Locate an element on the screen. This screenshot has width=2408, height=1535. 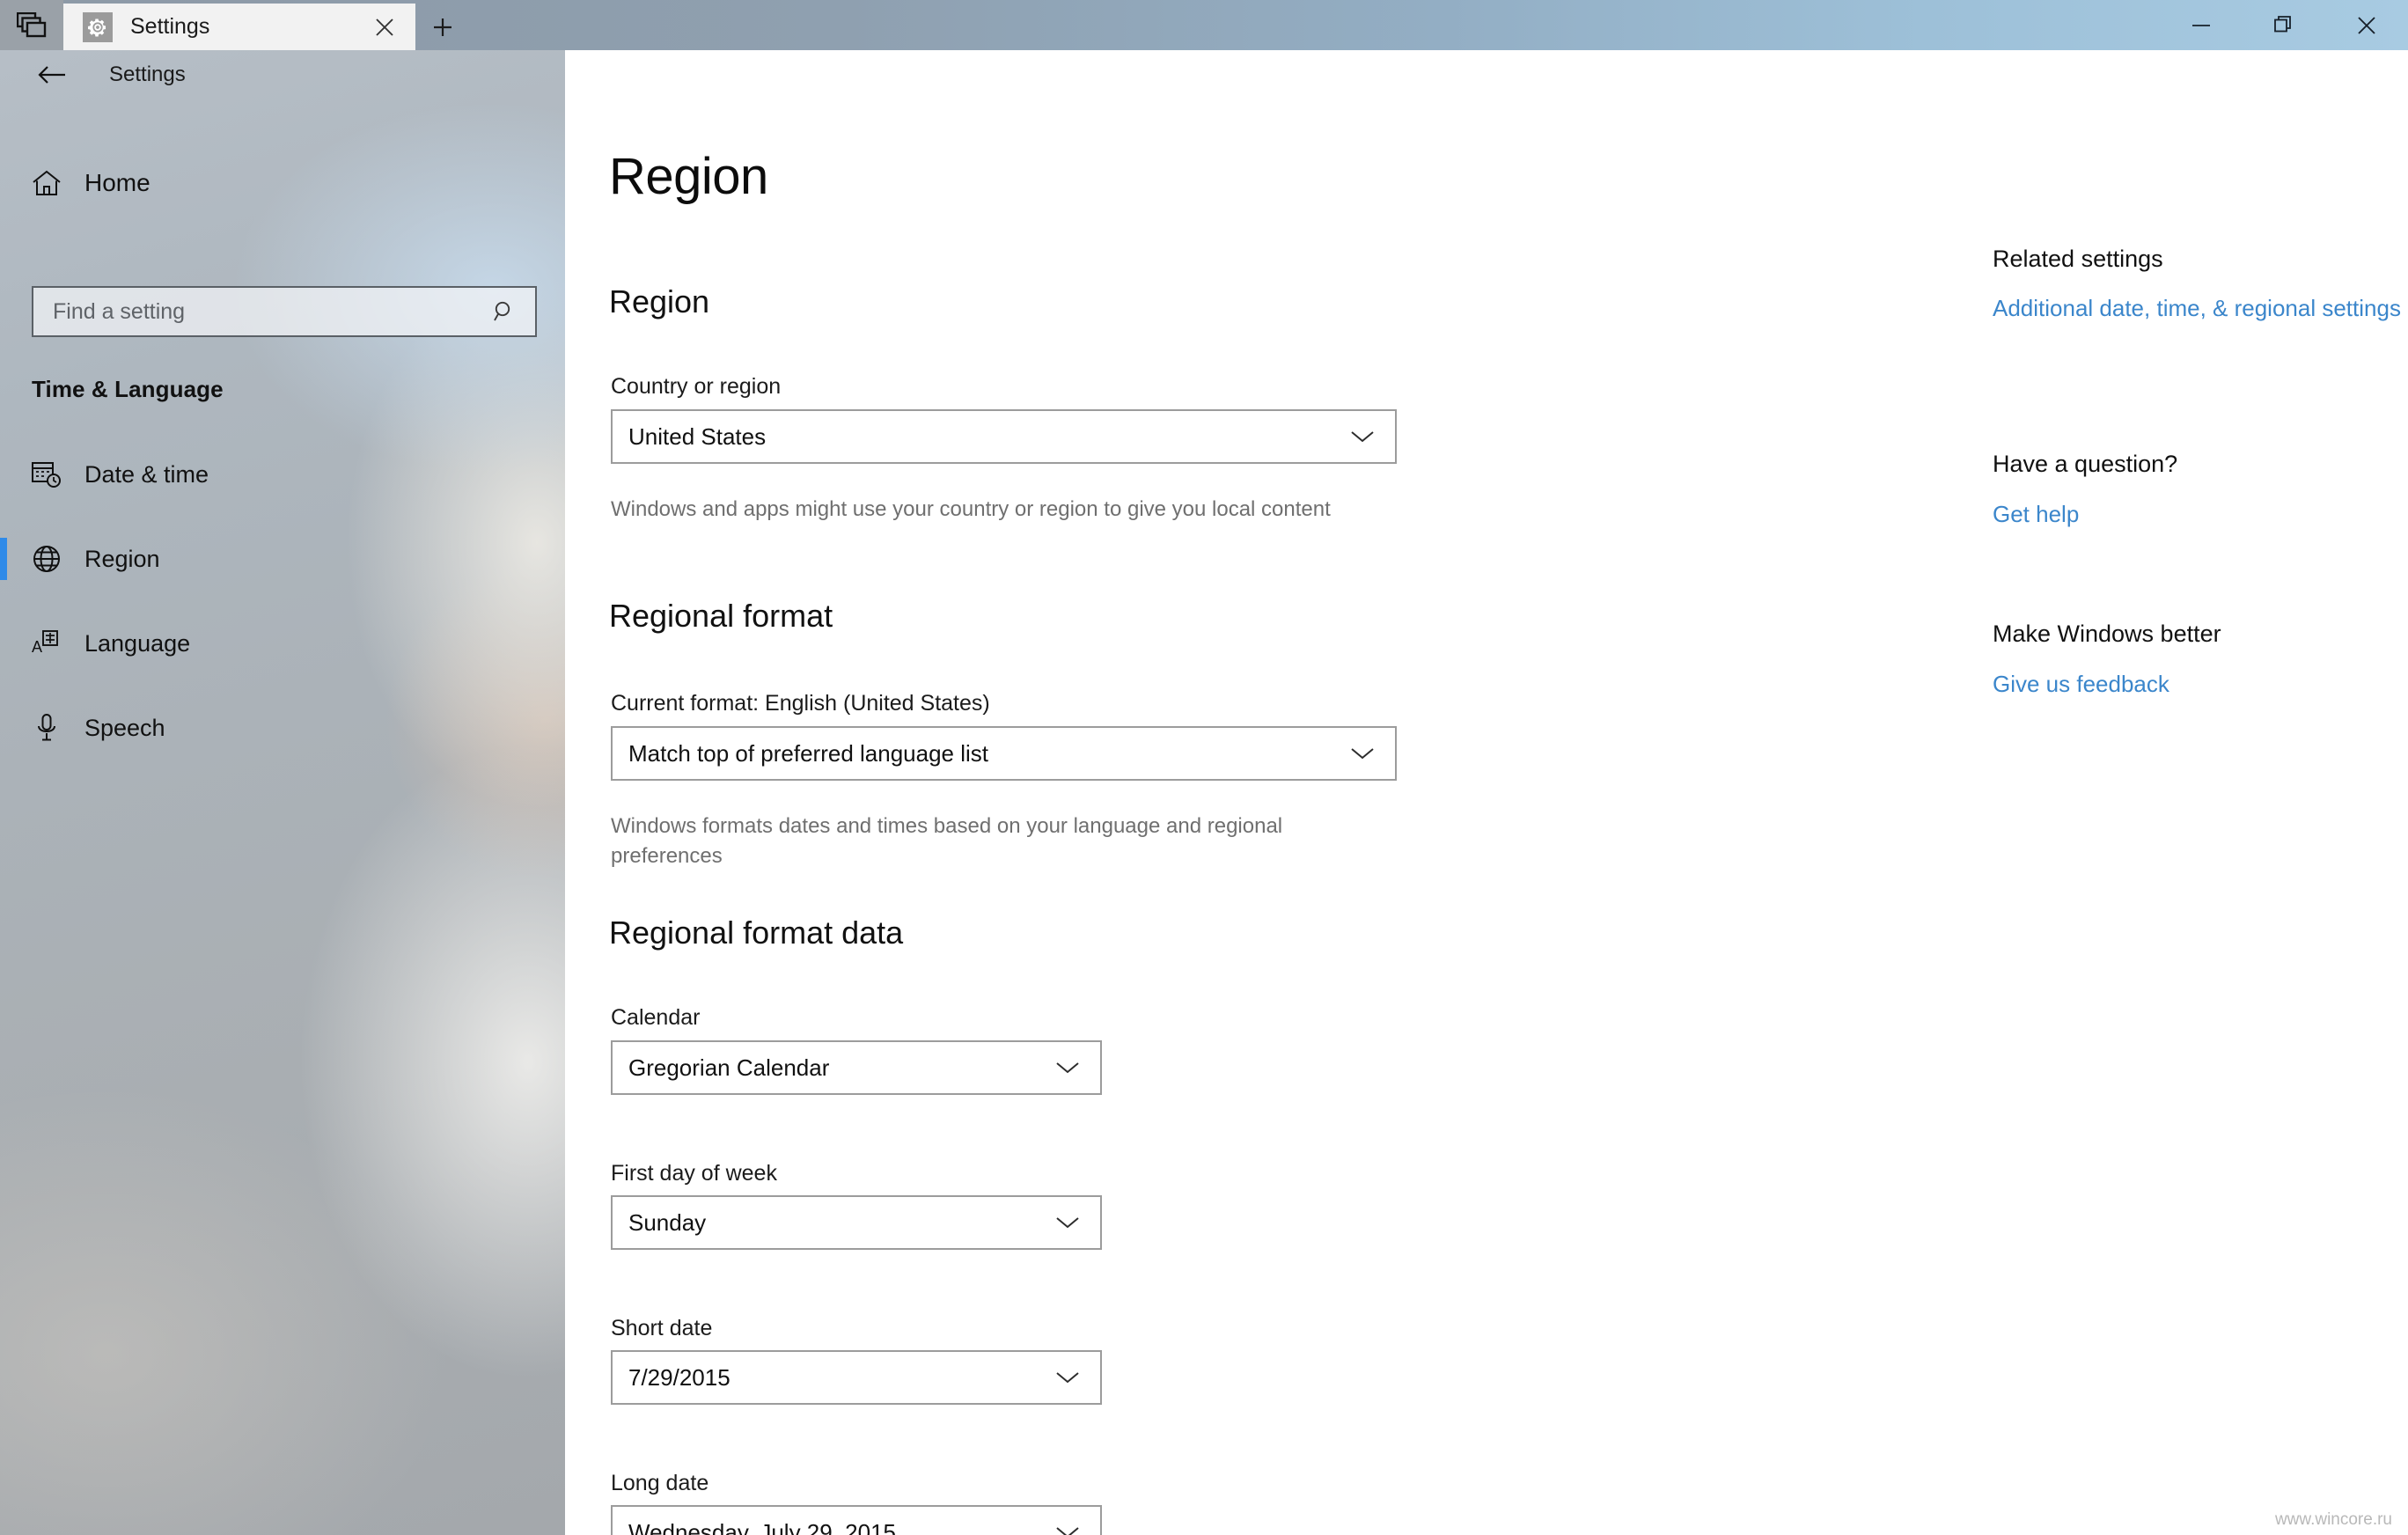
page-title: Region is located at coordinates (688, 176).